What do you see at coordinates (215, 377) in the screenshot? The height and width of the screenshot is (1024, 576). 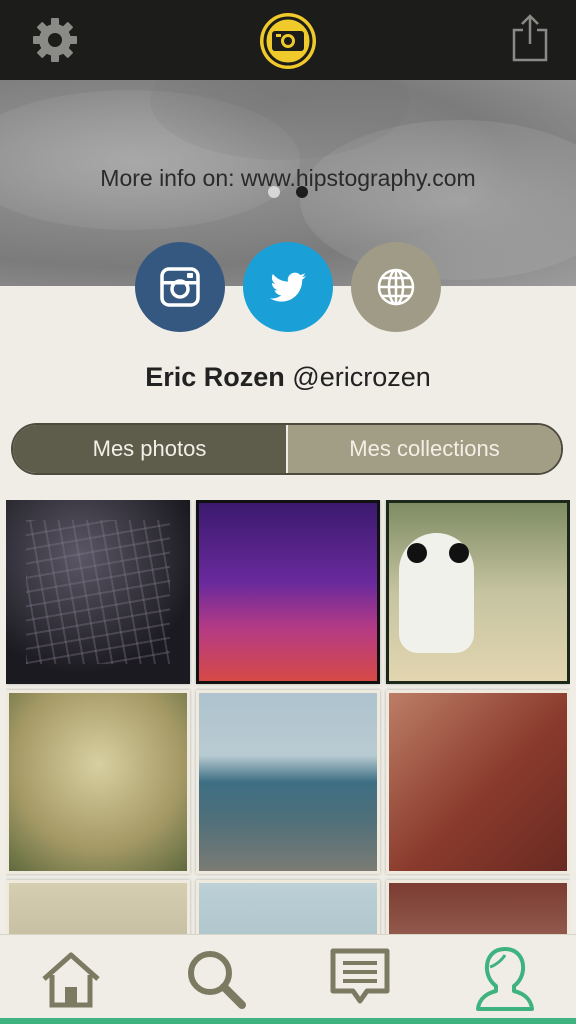 I see `profile-name: Eric Rozen` at bounding box center [215, 377].